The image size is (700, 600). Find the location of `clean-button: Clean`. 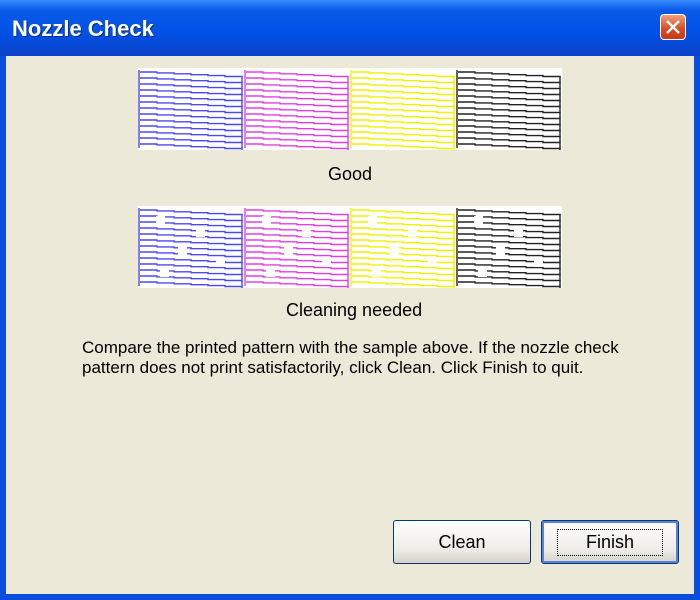

clean-button: Clean is located at coordinates (462, 542).